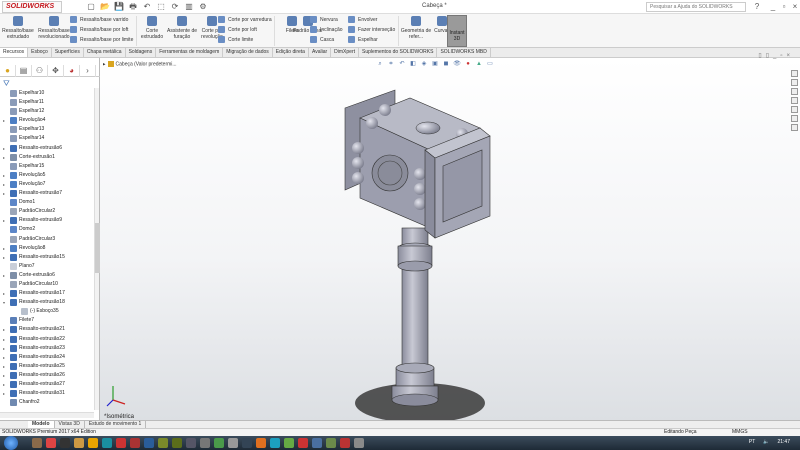  Describe the element at coordinates (46, 348) in the screenshot. I see `tree-item-ressalto-extrusao23: ▸ Ressalto-extrusão23` at that location.